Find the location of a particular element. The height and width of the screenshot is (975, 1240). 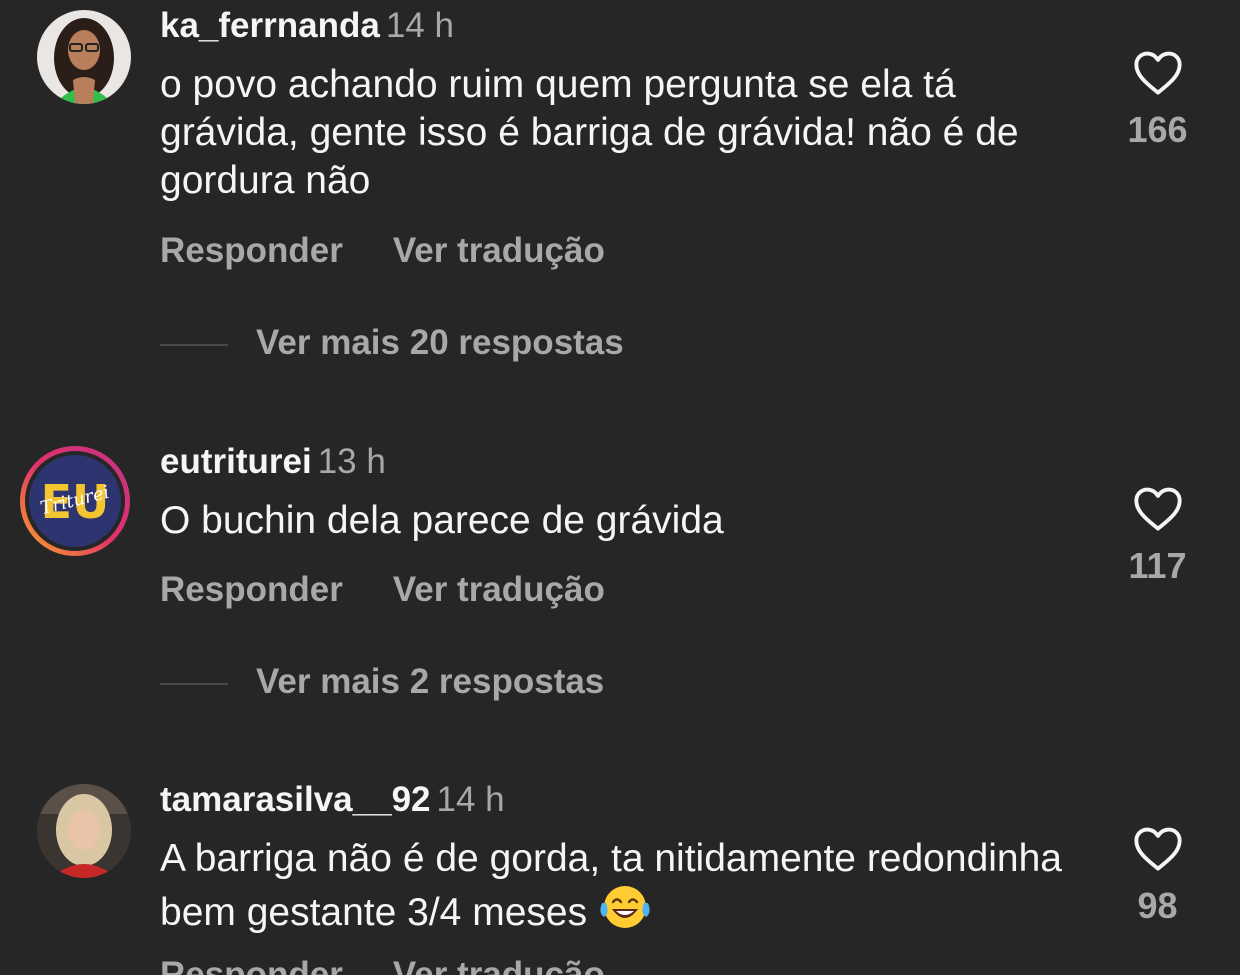

view-more-replies: Ver mais 2 respostas is located at coordinates (382, 682).